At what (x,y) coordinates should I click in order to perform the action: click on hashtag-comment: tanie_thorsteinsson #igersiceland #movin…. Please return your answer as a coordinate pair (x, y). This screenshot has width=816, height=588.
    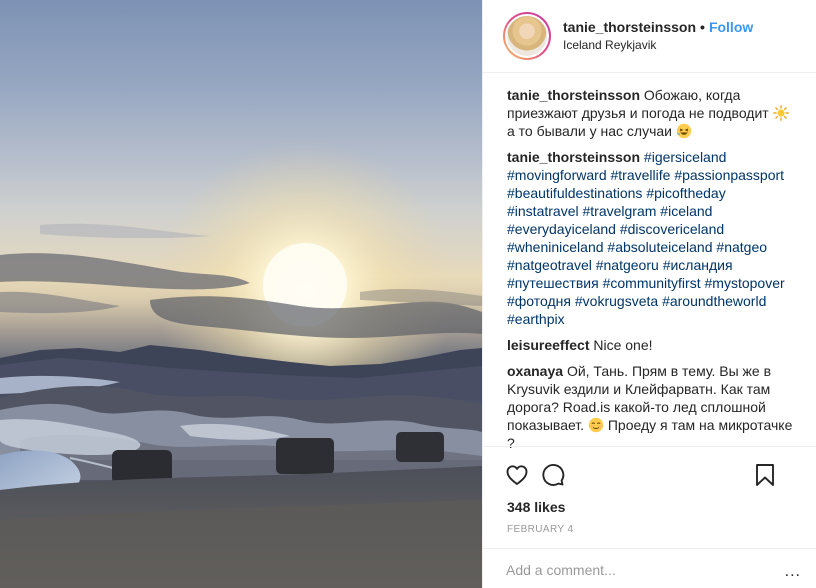
    Looking at the image, I should click on (653, 238).